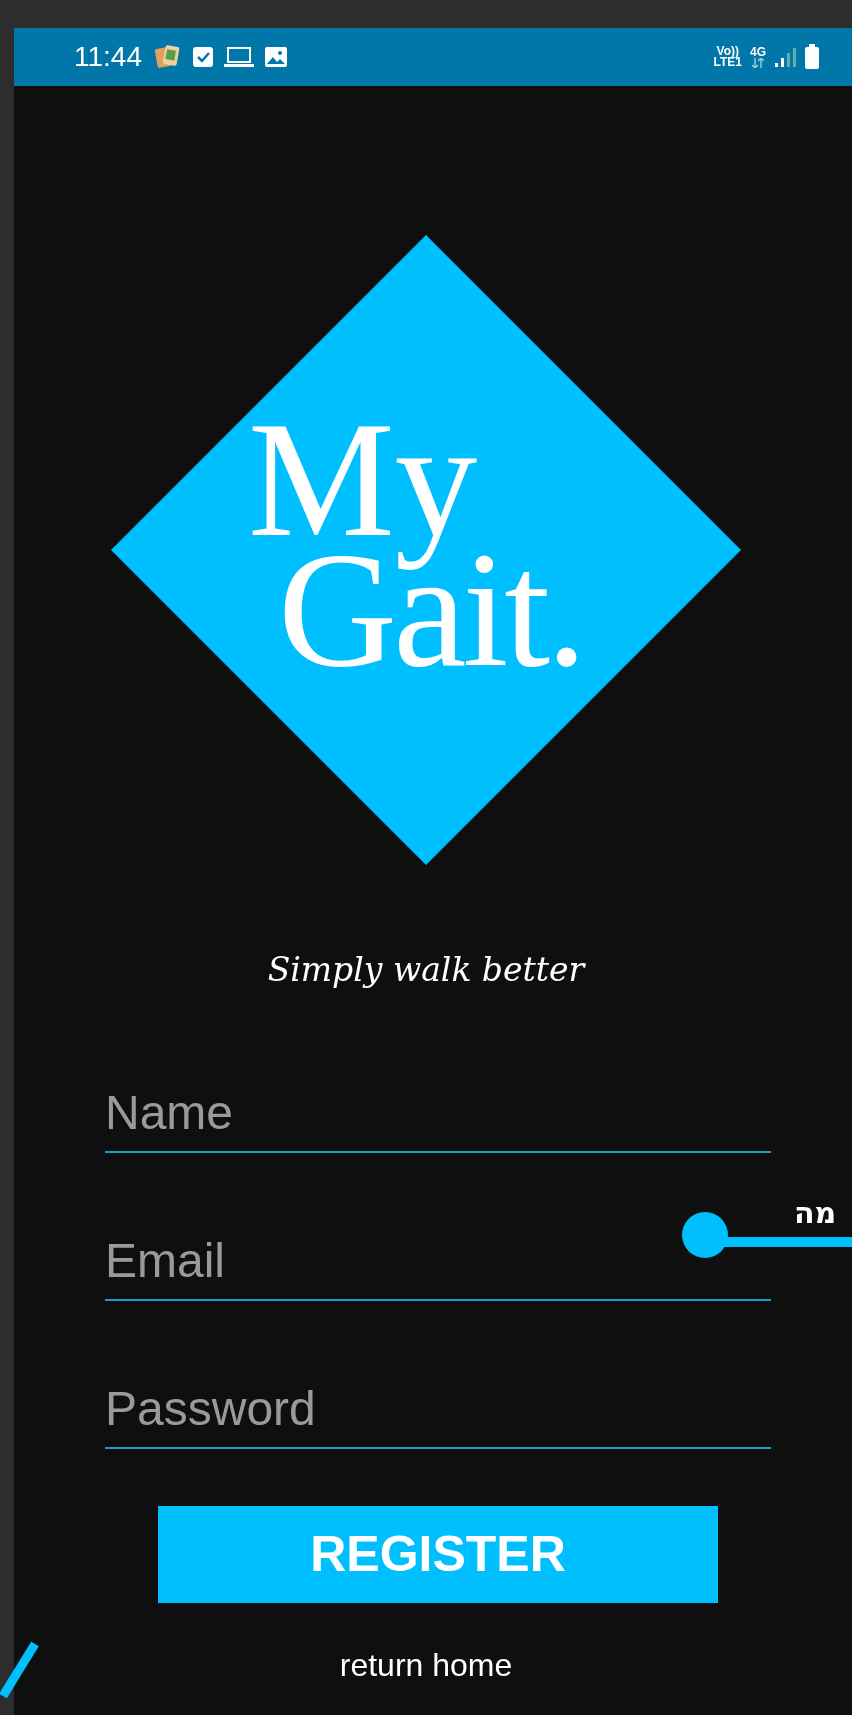 The height and width of the screenshot is (1715, 852). Describe the element at coordinates (108, 57) in the screenshot. I see `status-time: 11:44` at that location.